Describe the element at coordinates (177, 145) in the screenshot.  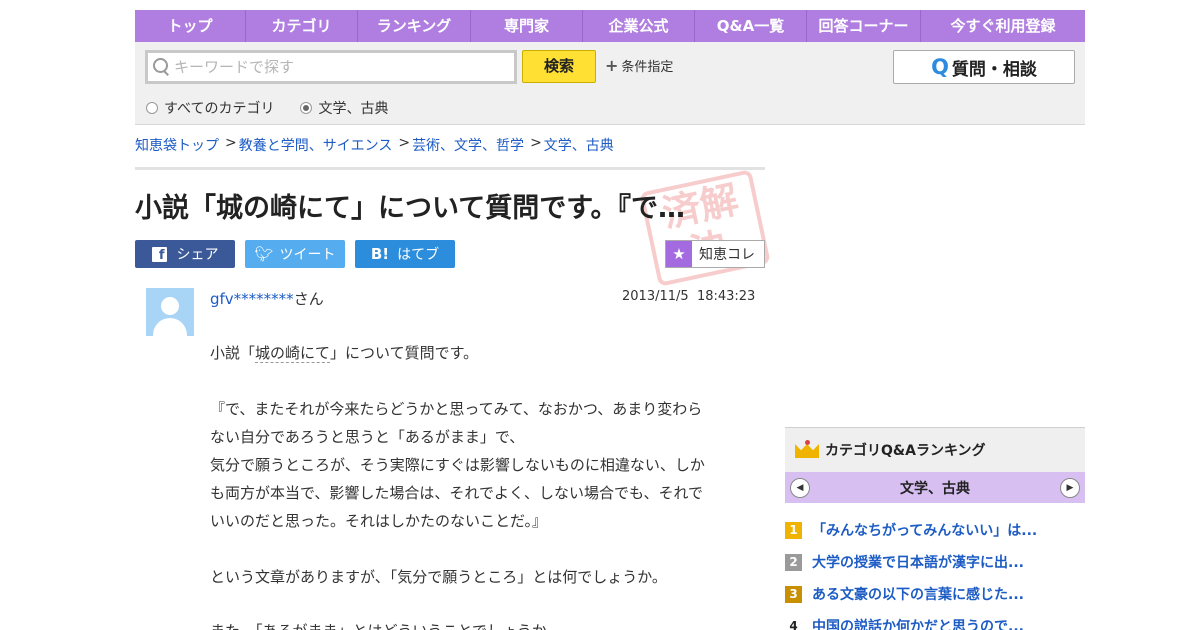
I see `breadcrumb-item: 知恵袋トップ` at that location.